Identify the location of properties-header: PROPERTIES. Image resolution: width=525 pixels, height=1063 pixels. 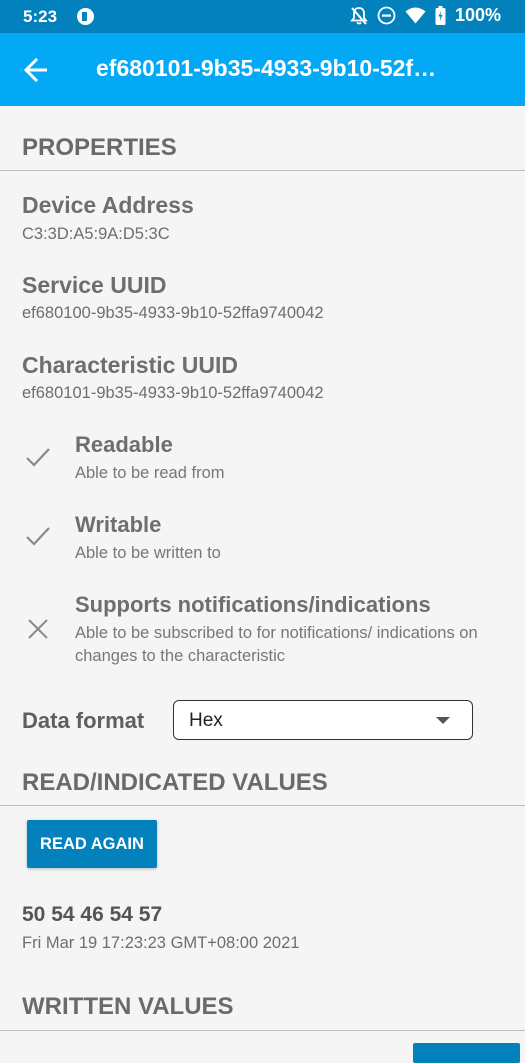
(99, 147).